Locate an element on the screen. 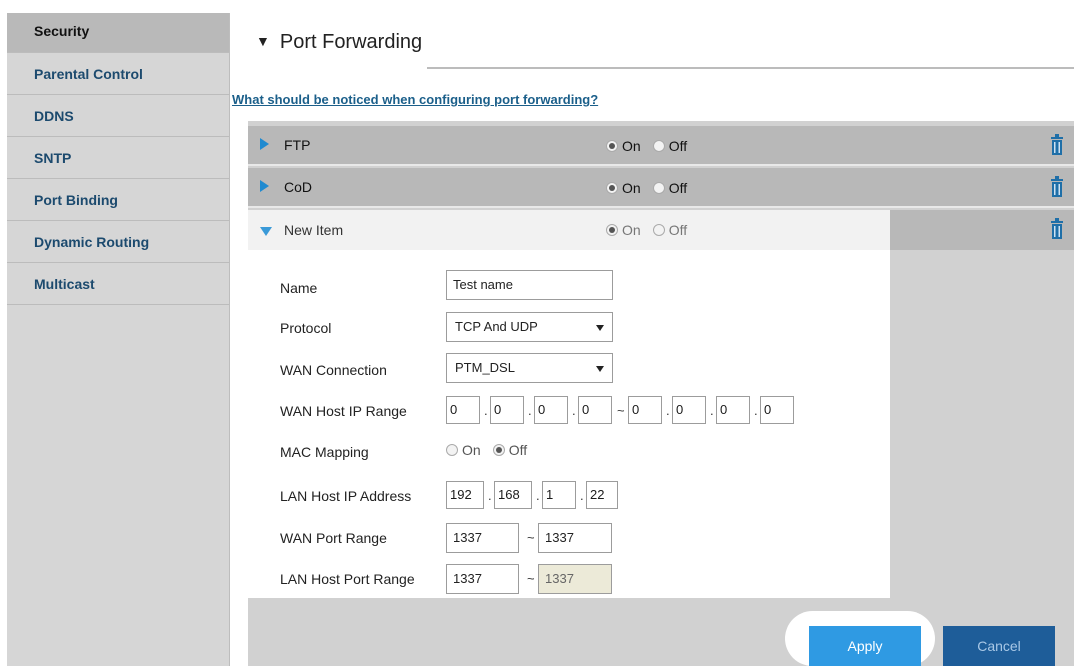 This screenshot has height=666, width=1074. lan-ip-octet-1: 192 is located at coordinates (465, 495).